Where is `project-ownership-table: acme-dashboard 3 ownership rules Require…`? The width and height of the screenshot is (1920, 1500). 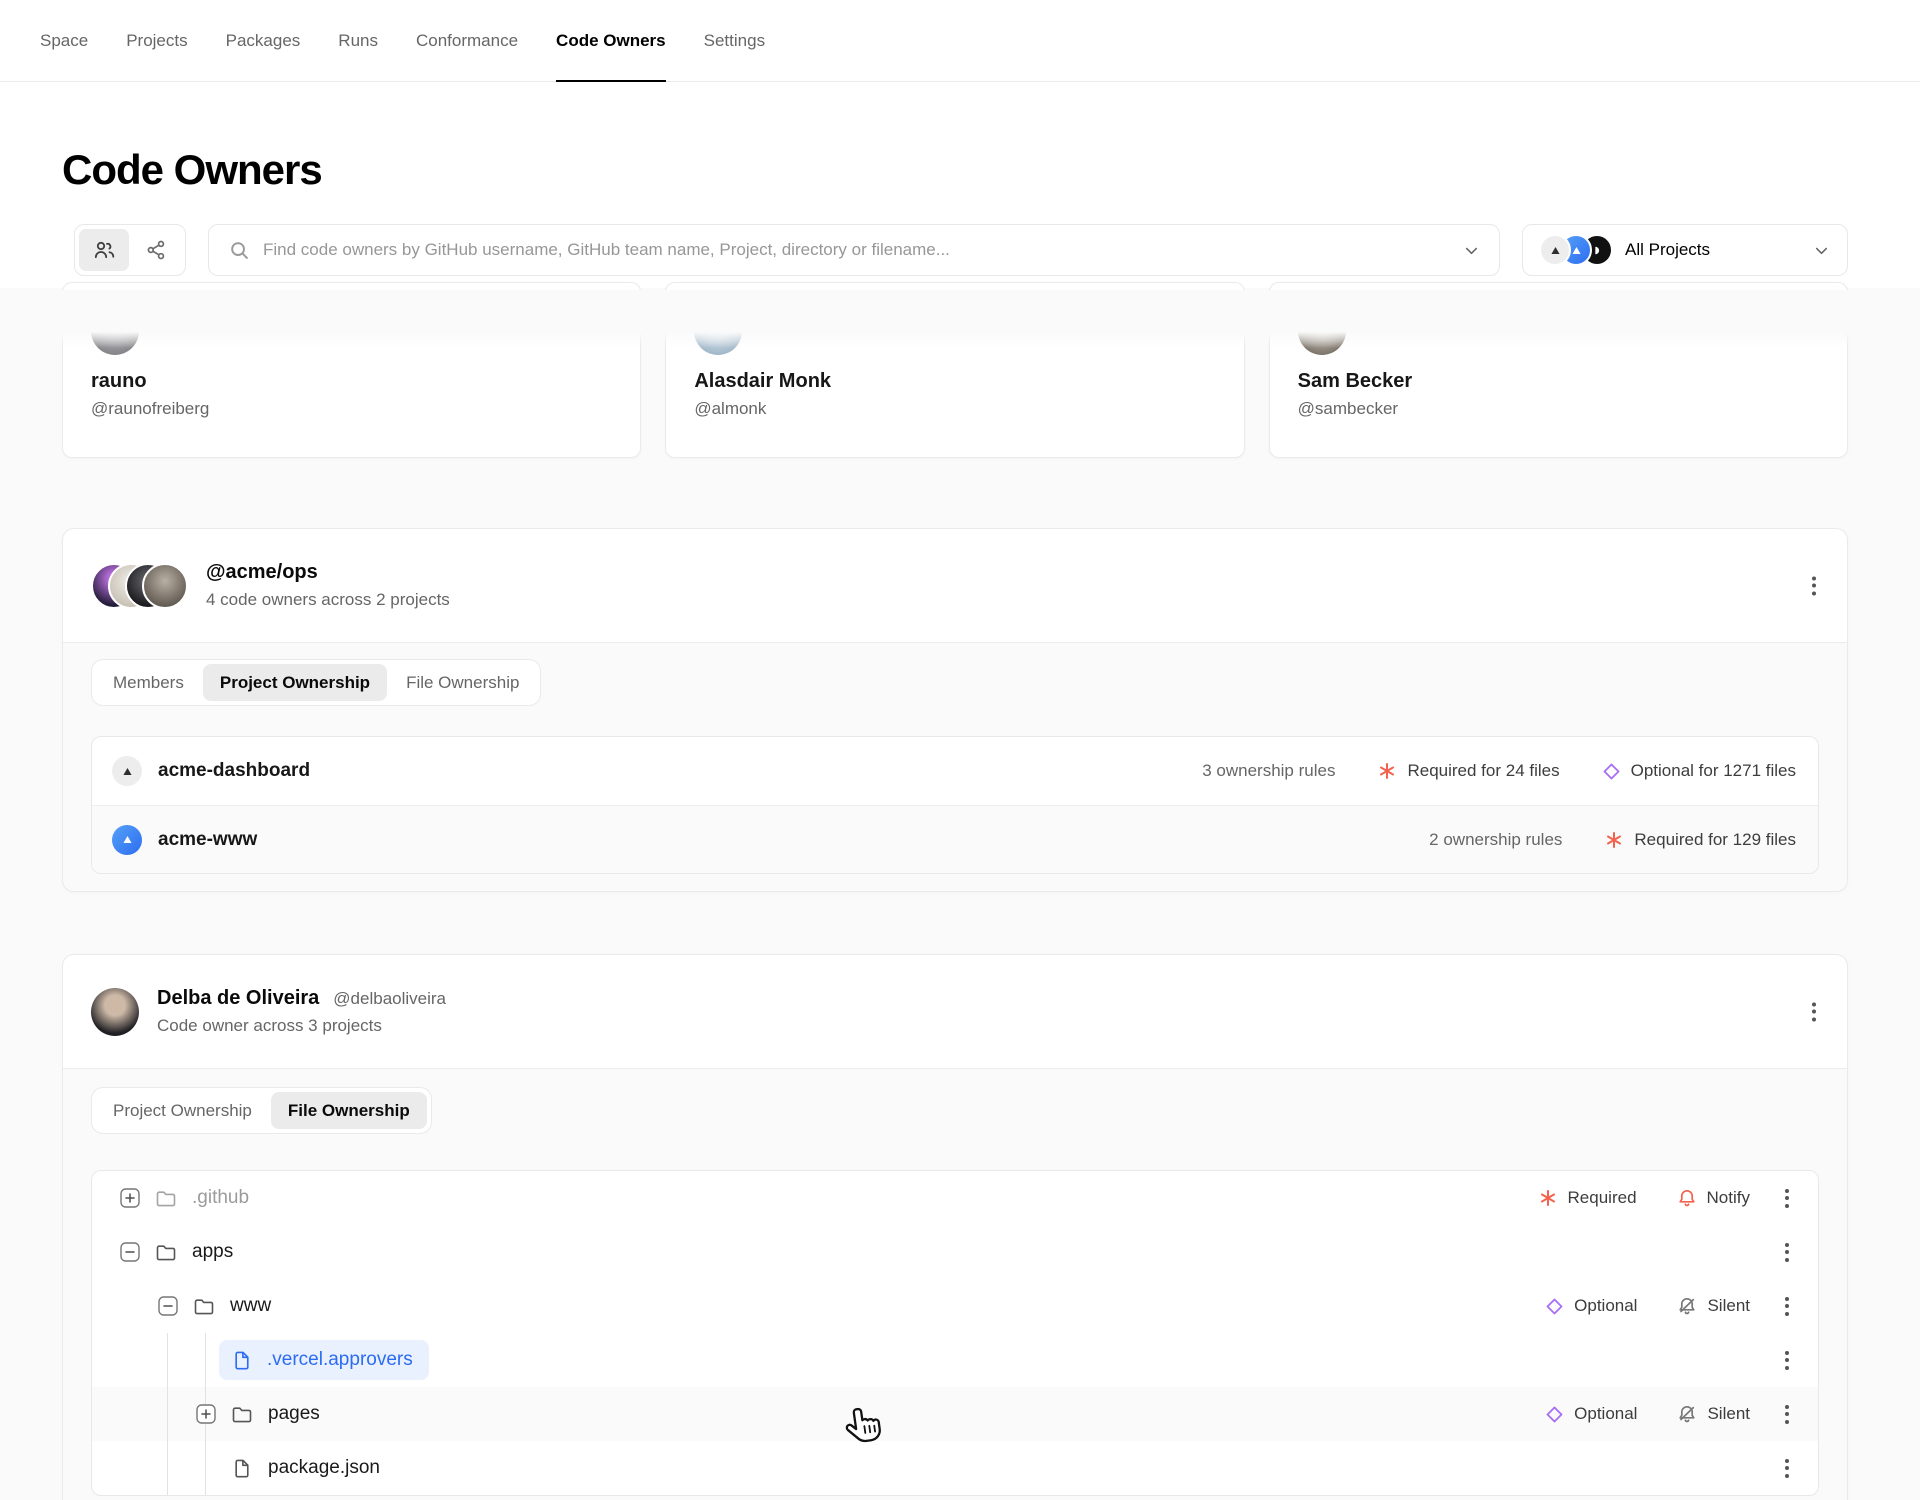
project-ownership-table: acme-dashboard 3 ownership rules Require… is located at coordinates (955, 805).